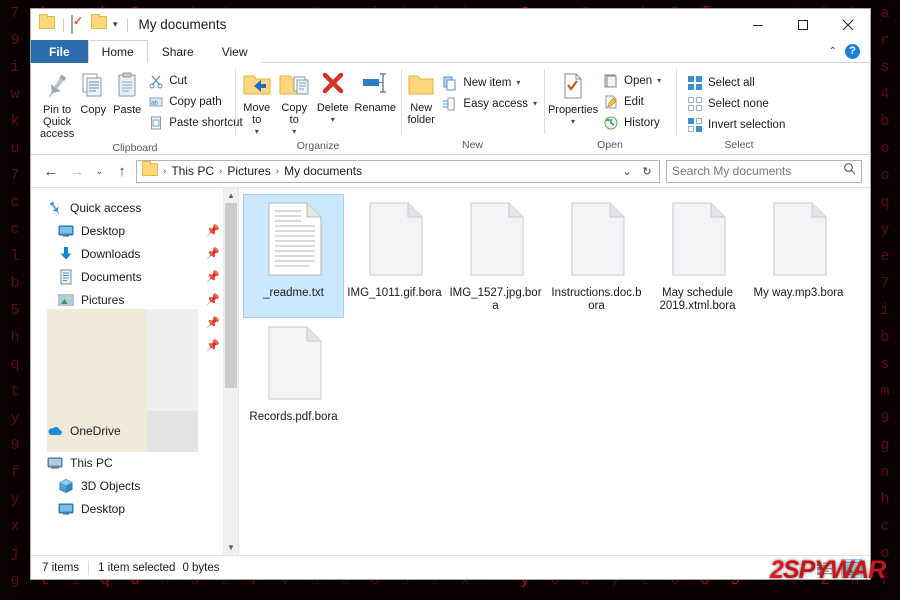 The width and height of the screenshot is (900, 600). Describe the element at coordinates (47, 23) in the screenshot. I see `folder-icon` at that location.